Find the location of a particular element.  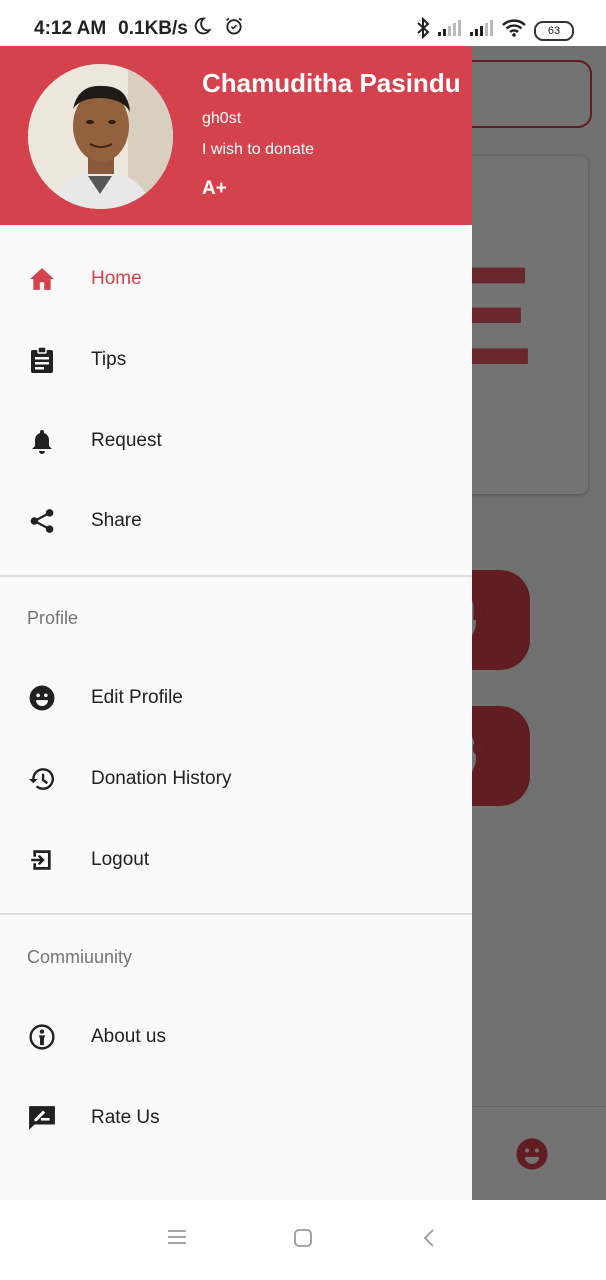

user-name: Chamuditha Pasindu is located at coordinates (331, 83).